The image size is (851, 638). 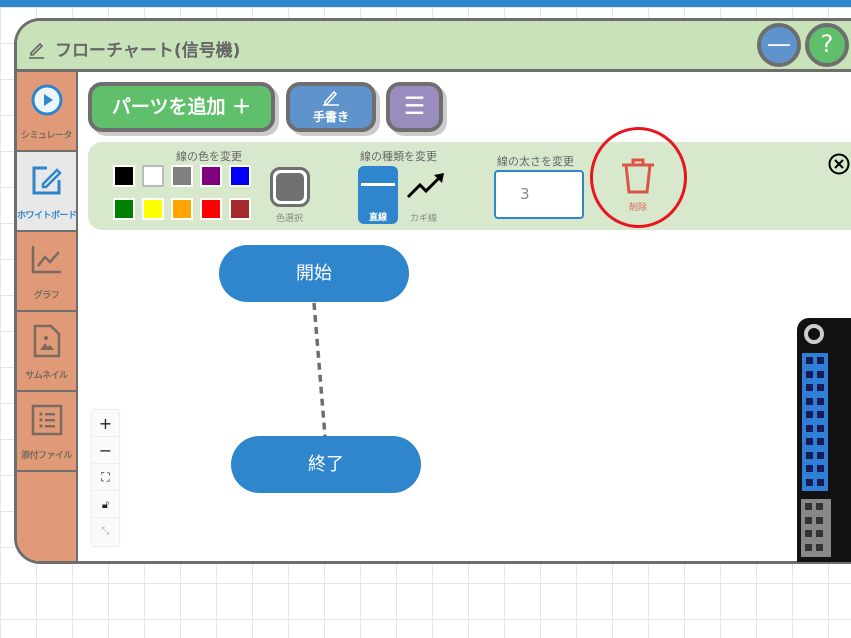 I want to click on line-type-elbow: カギ線, so click(x=426, y=195).